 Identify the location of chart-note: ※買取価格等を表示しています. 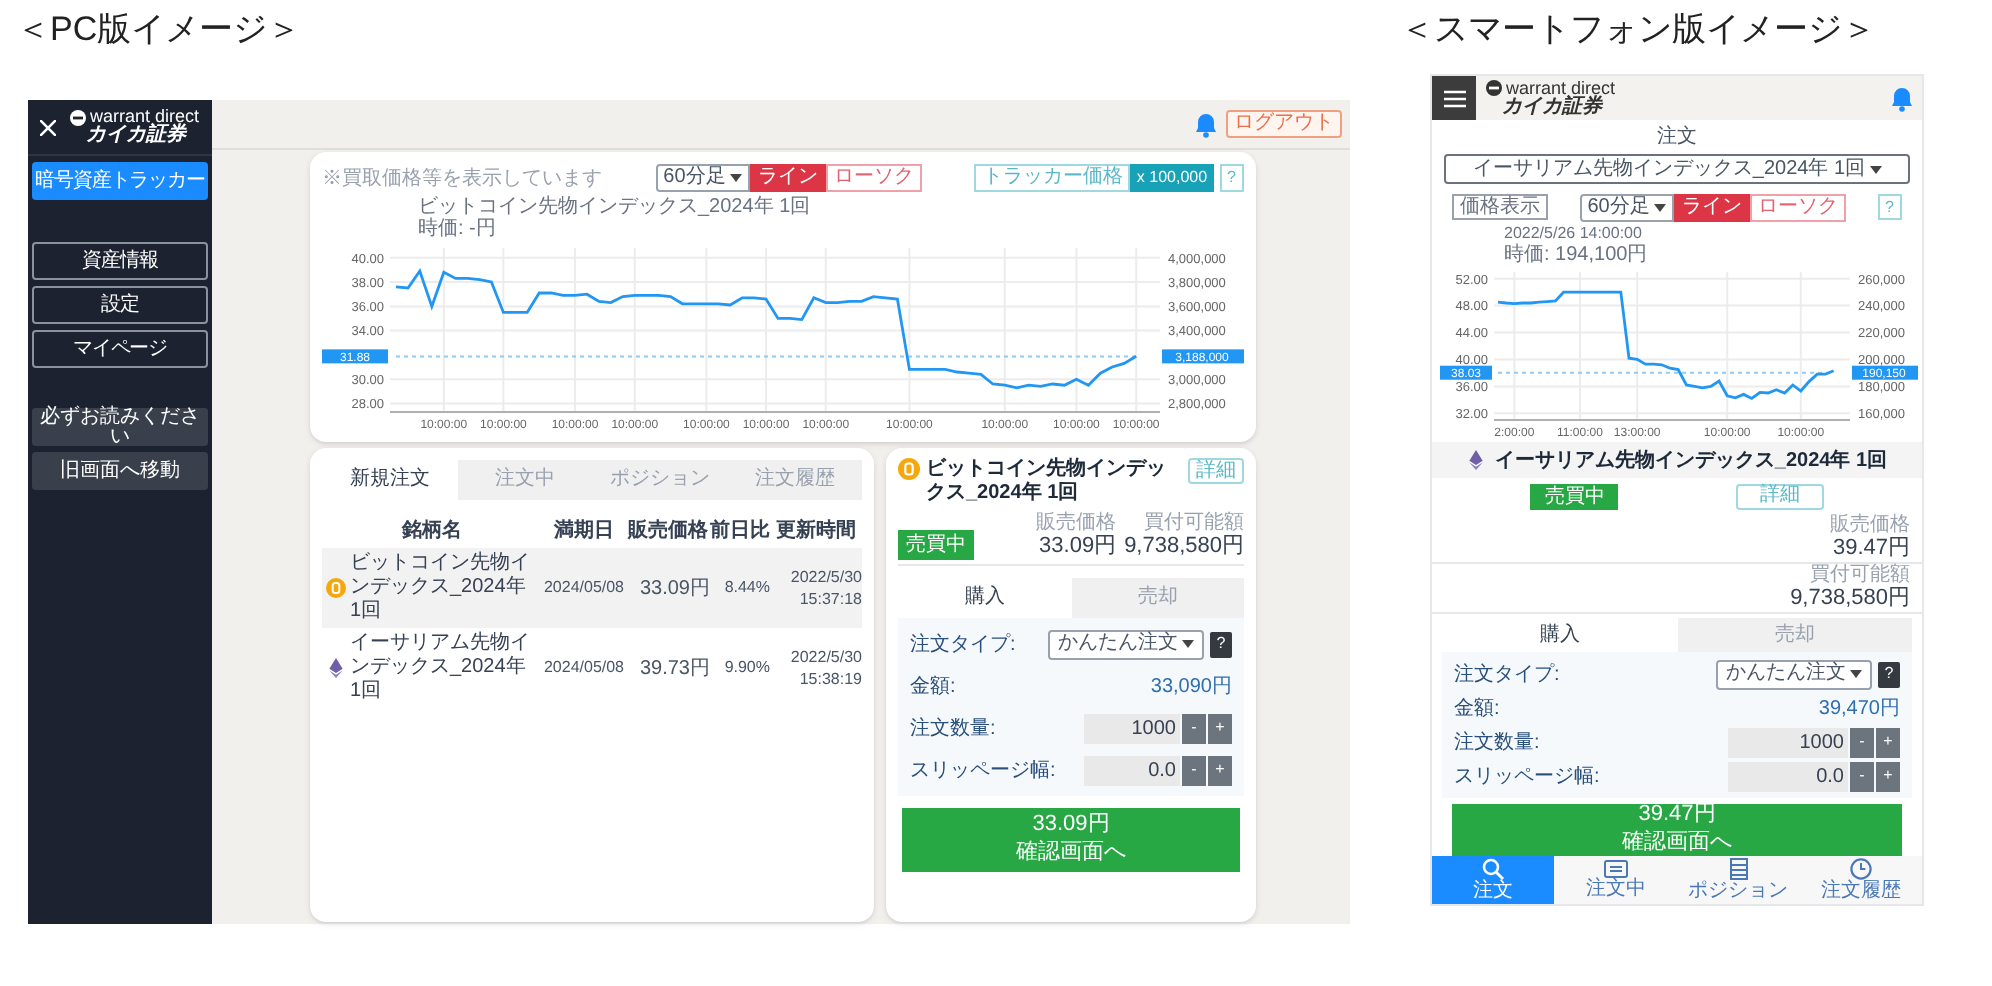
(462, 179).